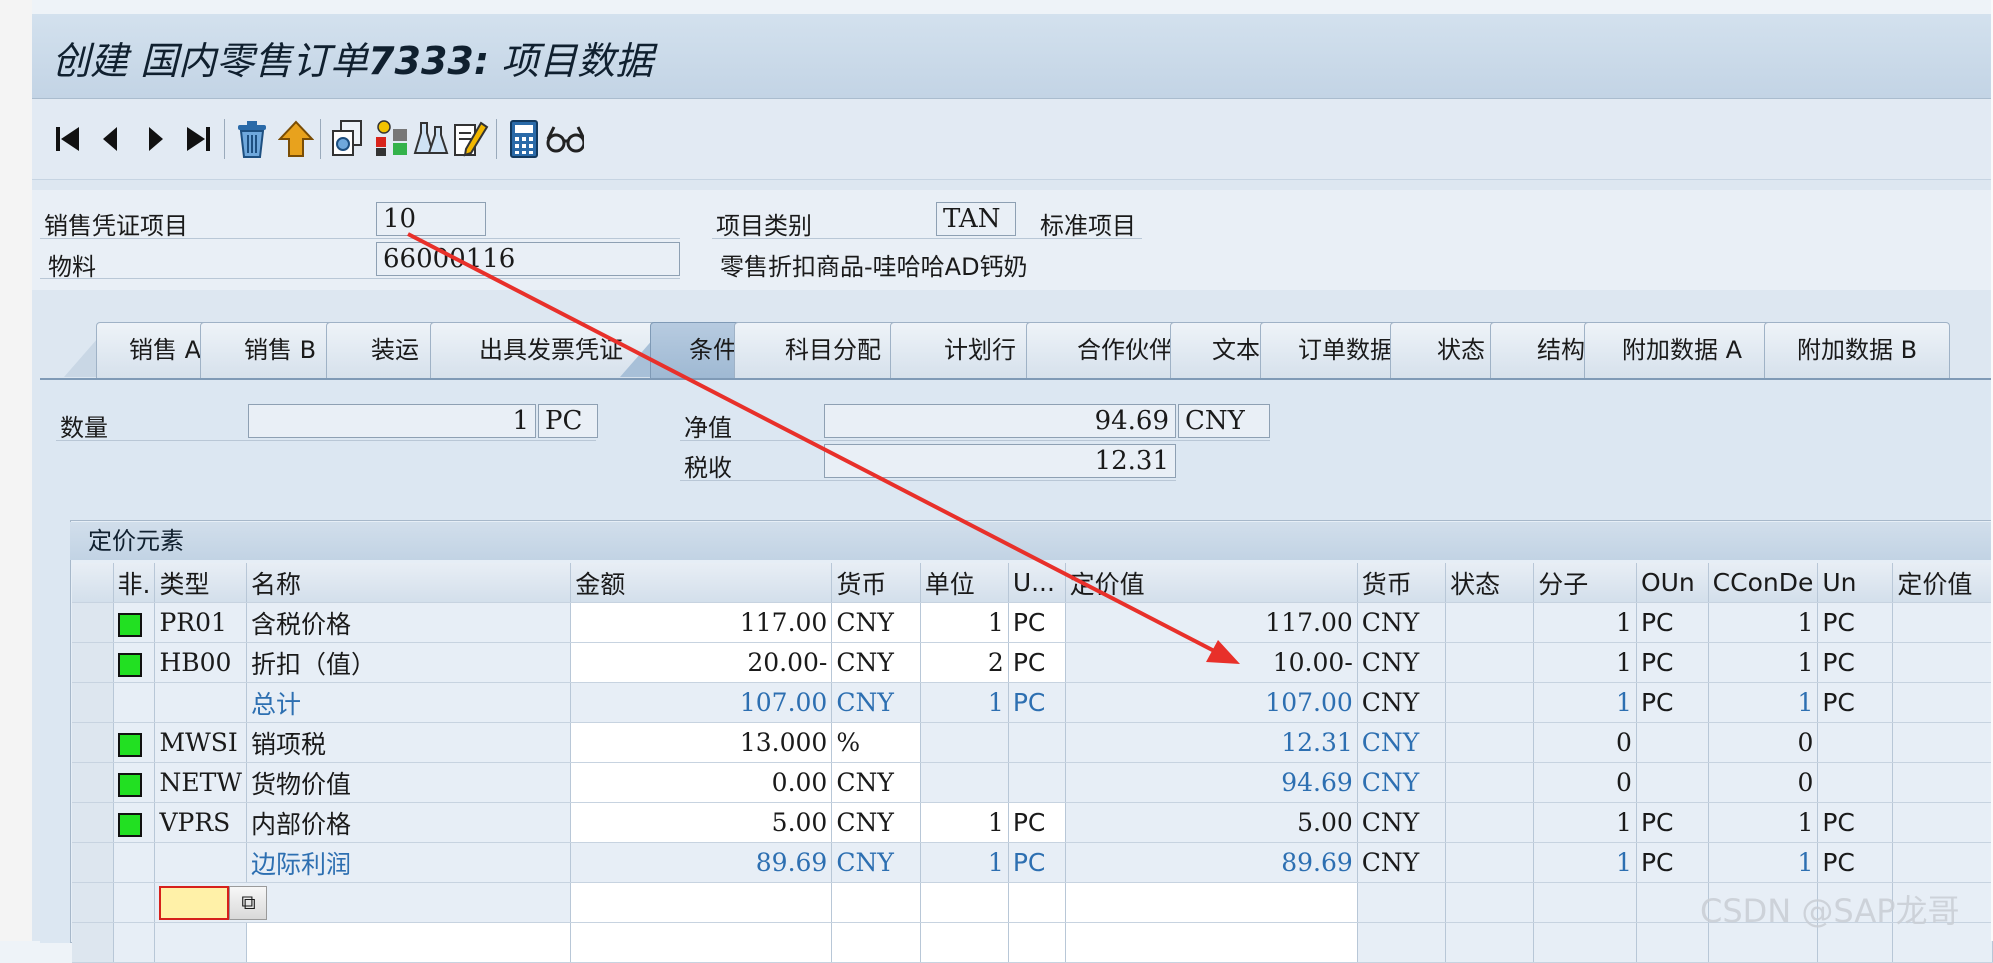  I want to click on condition-type-cell: VPRS, so click(200, 822).